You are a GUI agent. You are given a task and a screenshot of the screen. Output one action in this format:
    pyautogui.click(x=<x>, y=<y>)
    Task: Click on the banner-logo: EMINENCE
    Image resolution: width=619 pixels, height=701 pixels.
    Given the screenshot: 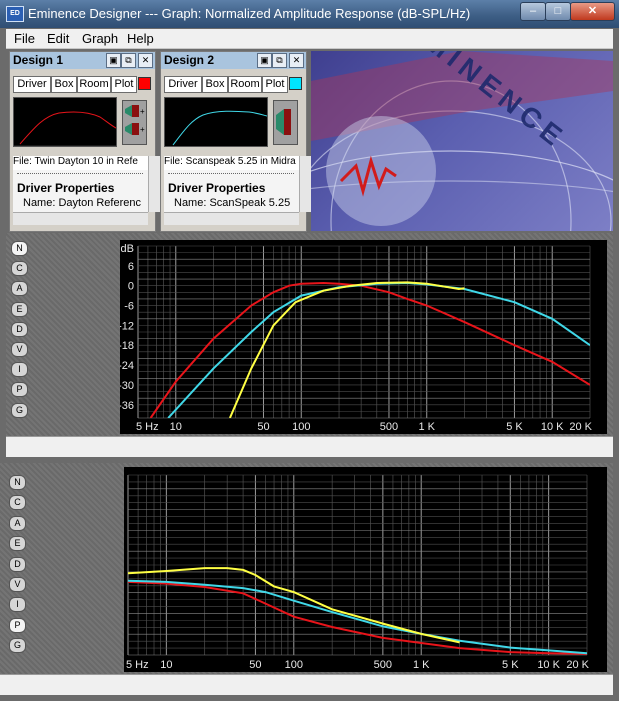 What is the action you would take?
    pyautogui.click(x=462, y=141)
    